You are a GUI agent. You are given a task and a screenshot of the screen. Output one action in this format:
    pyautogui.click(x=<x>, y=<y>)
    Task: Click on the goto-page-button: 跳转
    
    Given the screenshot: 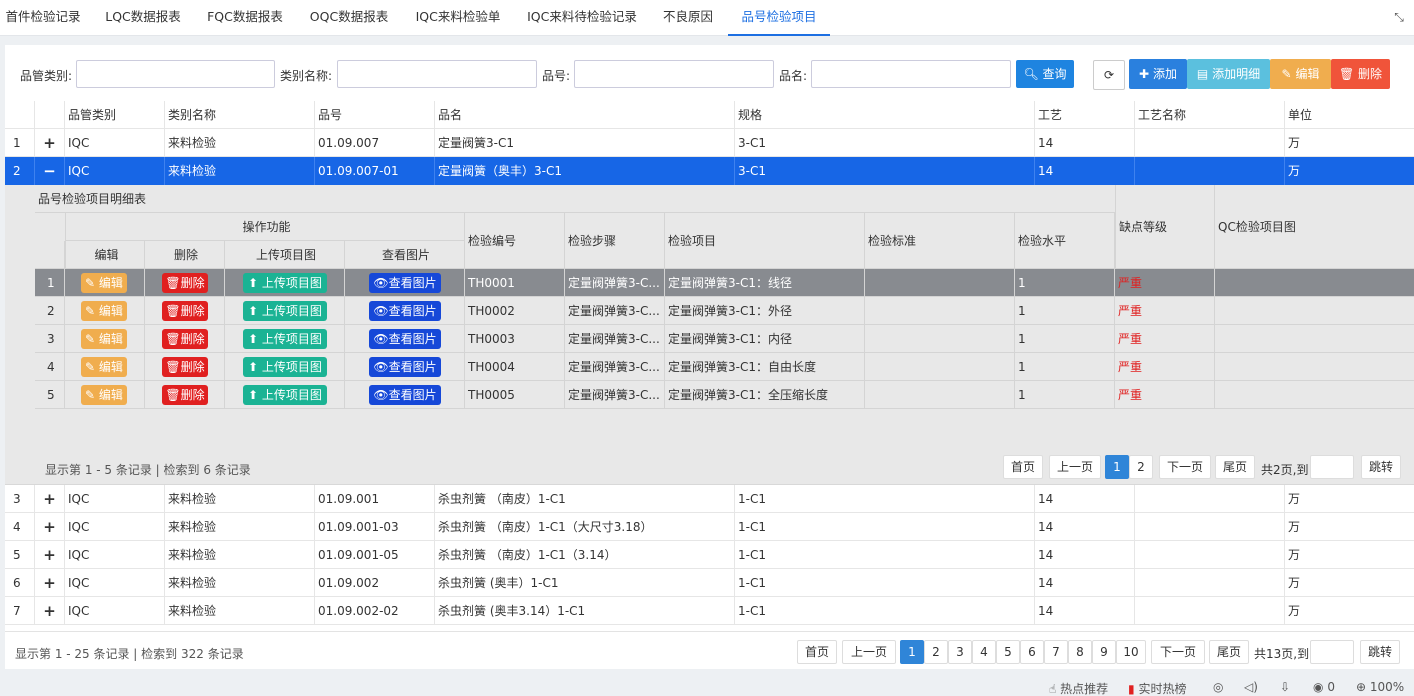 What is the action you would take?
    pyautogui.click(x=1380, y=652)
    